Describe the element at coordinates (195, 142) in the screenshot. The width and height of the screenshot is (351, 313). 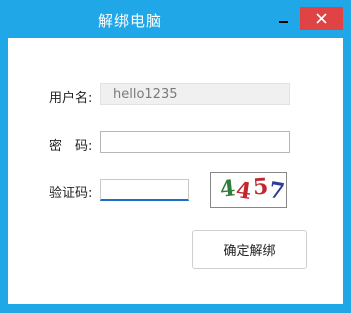
I see `password-field` at that location.